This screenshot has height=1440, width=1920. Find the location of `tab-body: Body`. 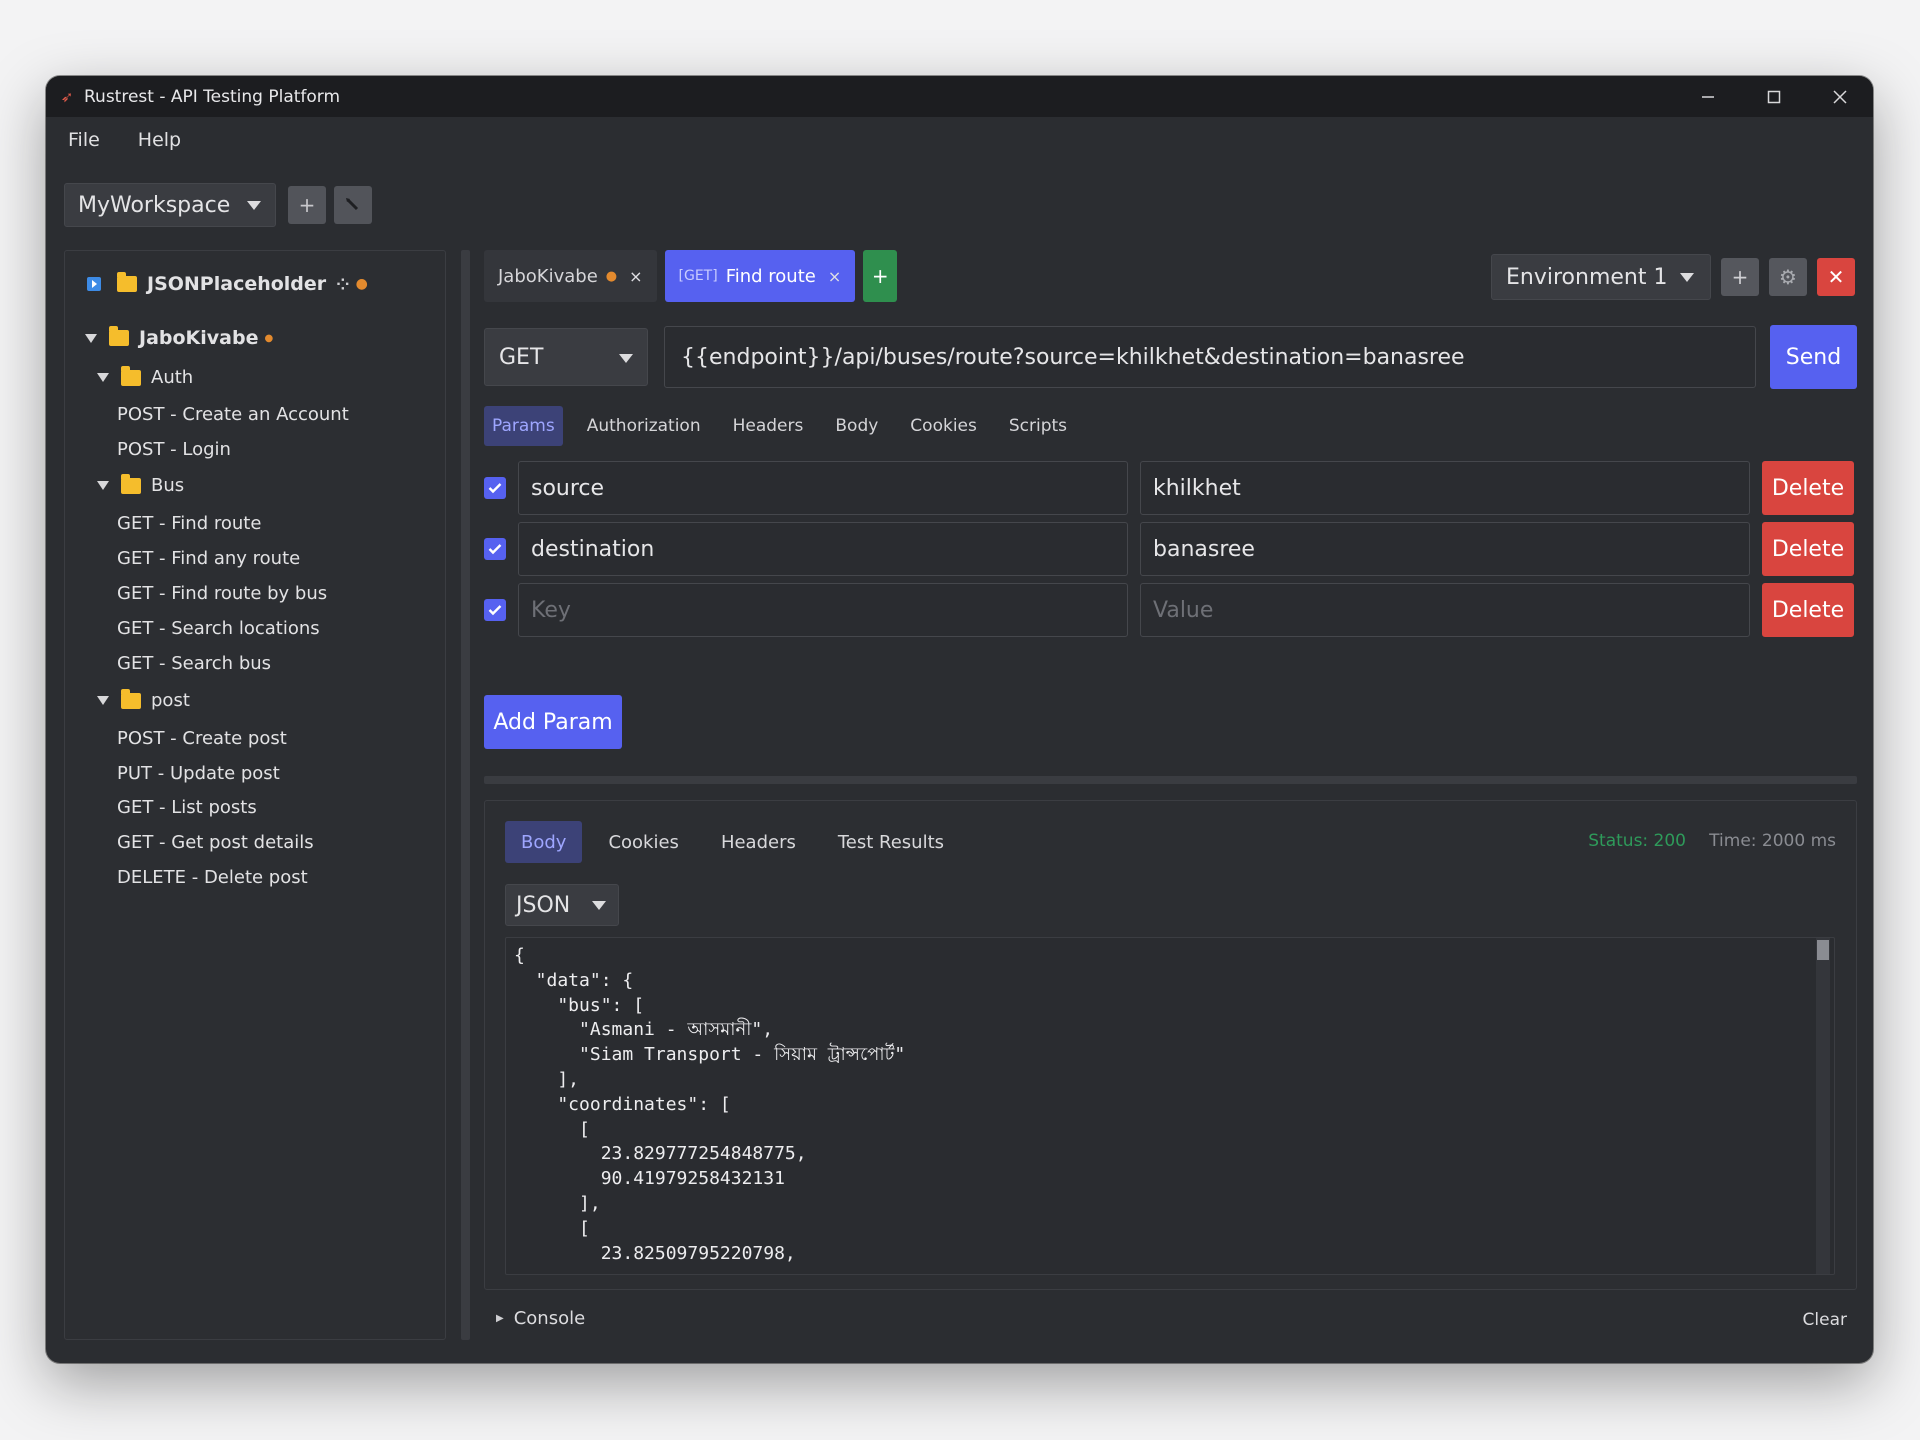

tab-body: Body is located at coordinates (856, 426).